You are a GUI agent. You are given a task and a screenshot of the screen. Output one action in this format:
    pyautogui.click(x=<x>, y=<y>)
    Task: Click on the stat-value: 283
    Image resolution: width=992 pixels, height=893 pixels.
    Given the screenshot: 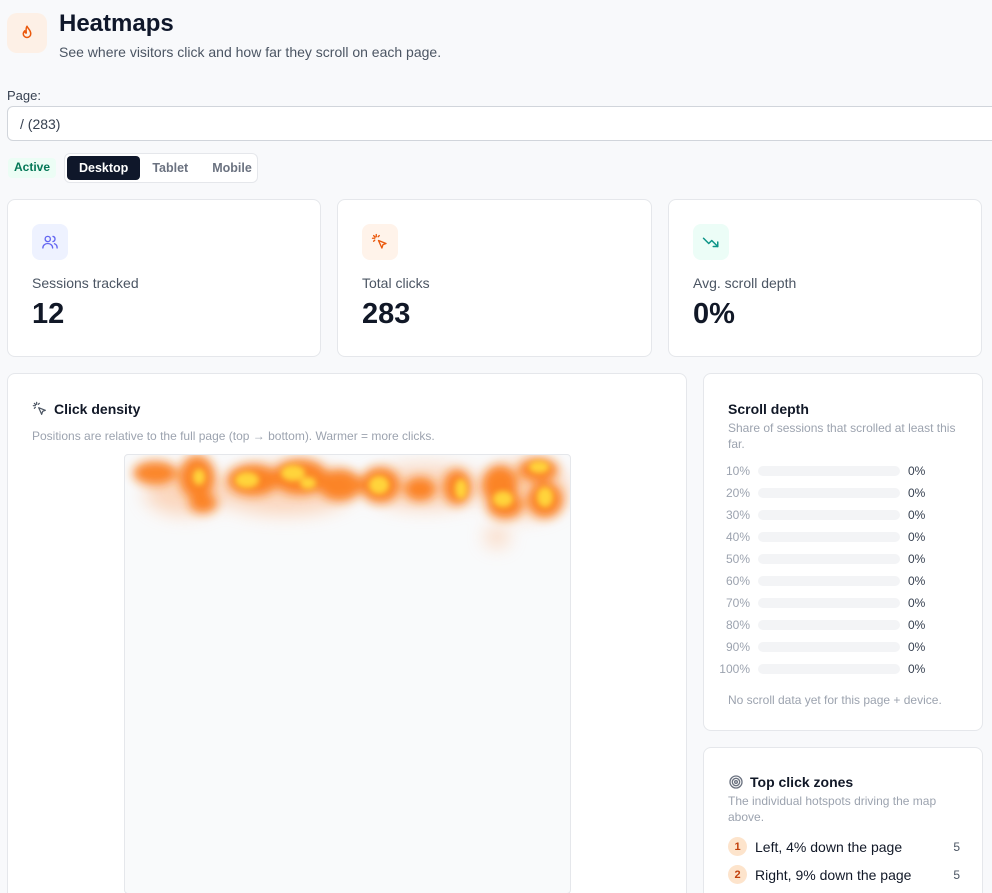 What is the action you would take?
    pyautogui.click(x=386, y=314)
    